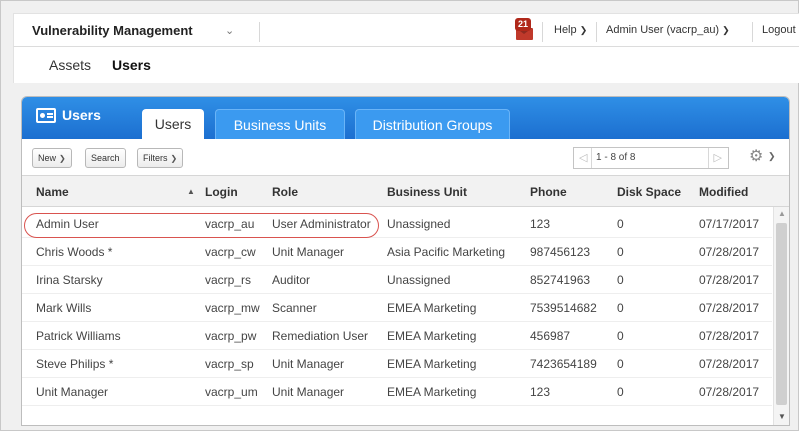 This screenshot has width=799, height=431. What do you see at coordinates (78, 336) in the screenshot?
I see `cell-name: Patrick Williams` at bounding box center [78, 336].